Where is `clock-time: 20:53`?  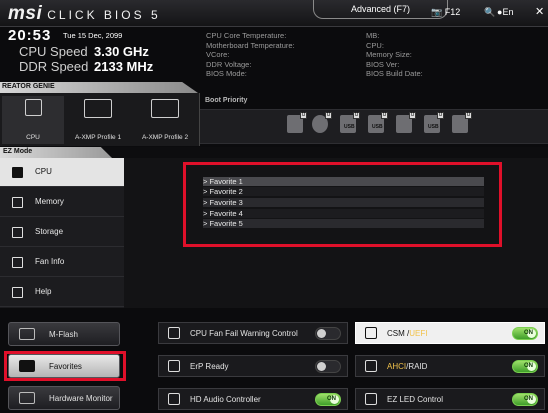
clock-time: 20:53 is located at coordinates (30, 35).